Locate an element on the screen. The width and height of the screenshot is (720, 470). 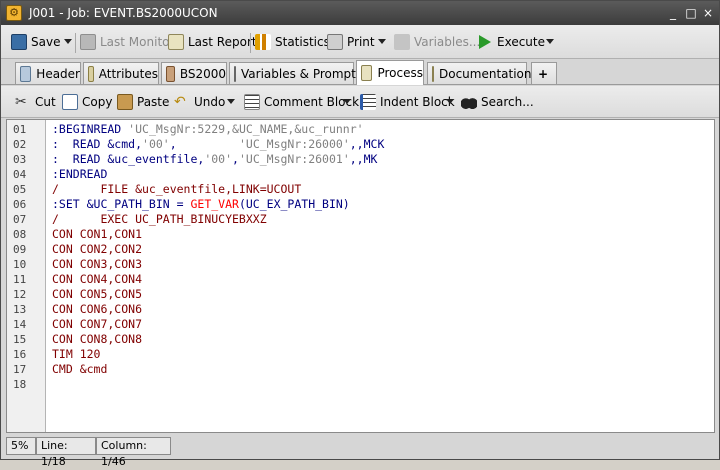
line-number-gutter: 01 02 03 04 05 06 07 08 09 10 11 12 13 14 15 16 17 18 is located at coordinates (26, 276).